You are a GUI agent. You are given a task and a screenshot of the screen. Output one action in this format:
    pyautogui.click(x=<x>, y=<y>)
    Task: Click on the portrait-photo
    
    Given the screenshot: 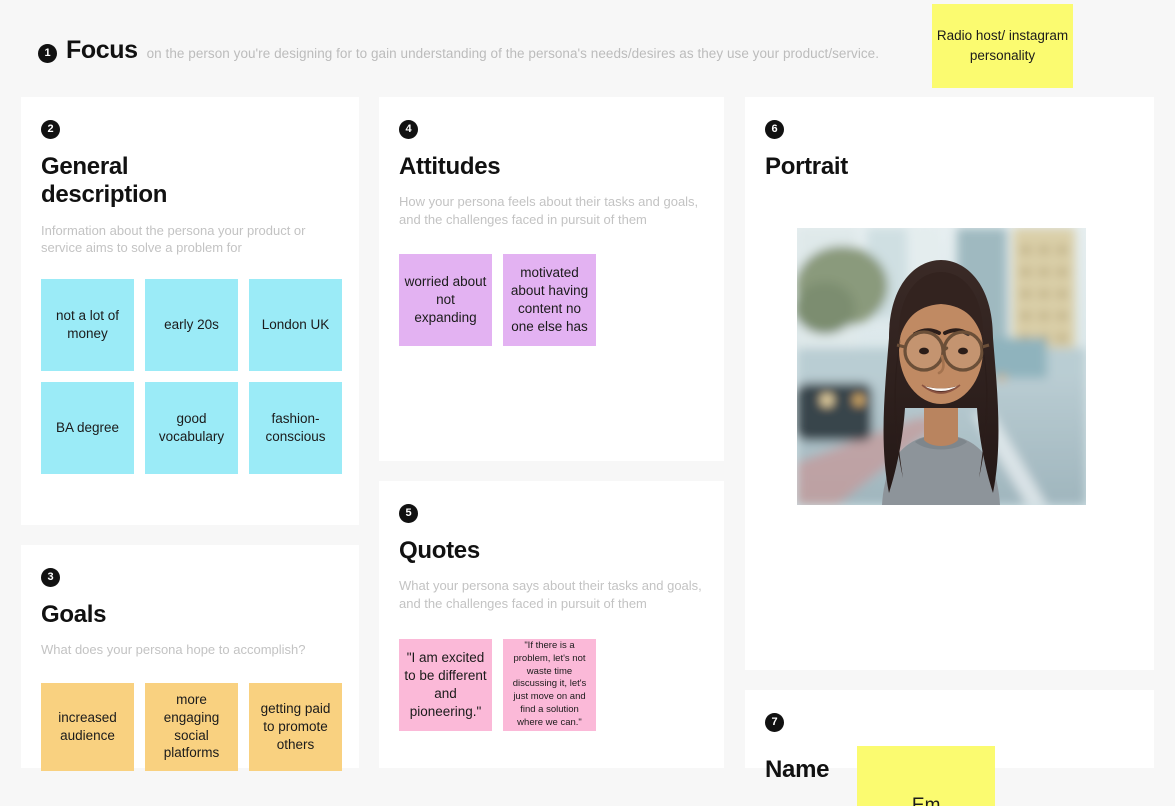 What is the action you would take?
    pyautogui.click(x=941, y=366)
    